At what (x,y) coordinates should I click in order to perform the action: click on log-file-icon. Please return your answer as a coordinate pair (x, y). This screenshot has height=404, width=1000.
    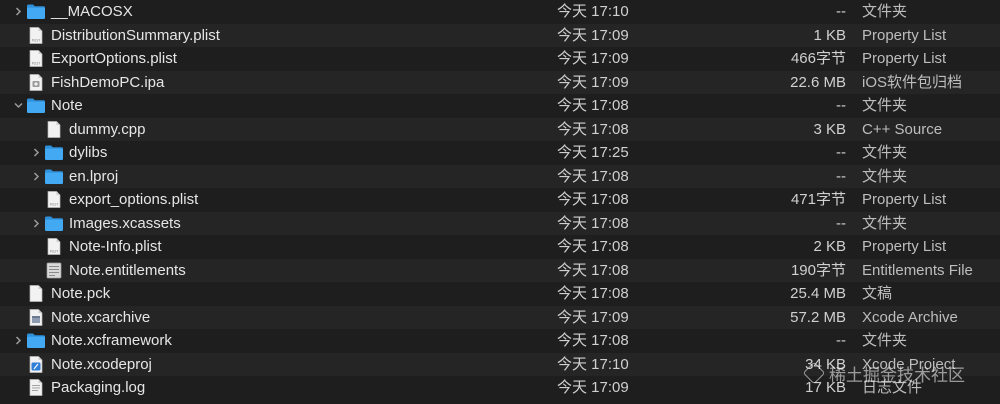
    Looking at the image, I should click on (36, 387).